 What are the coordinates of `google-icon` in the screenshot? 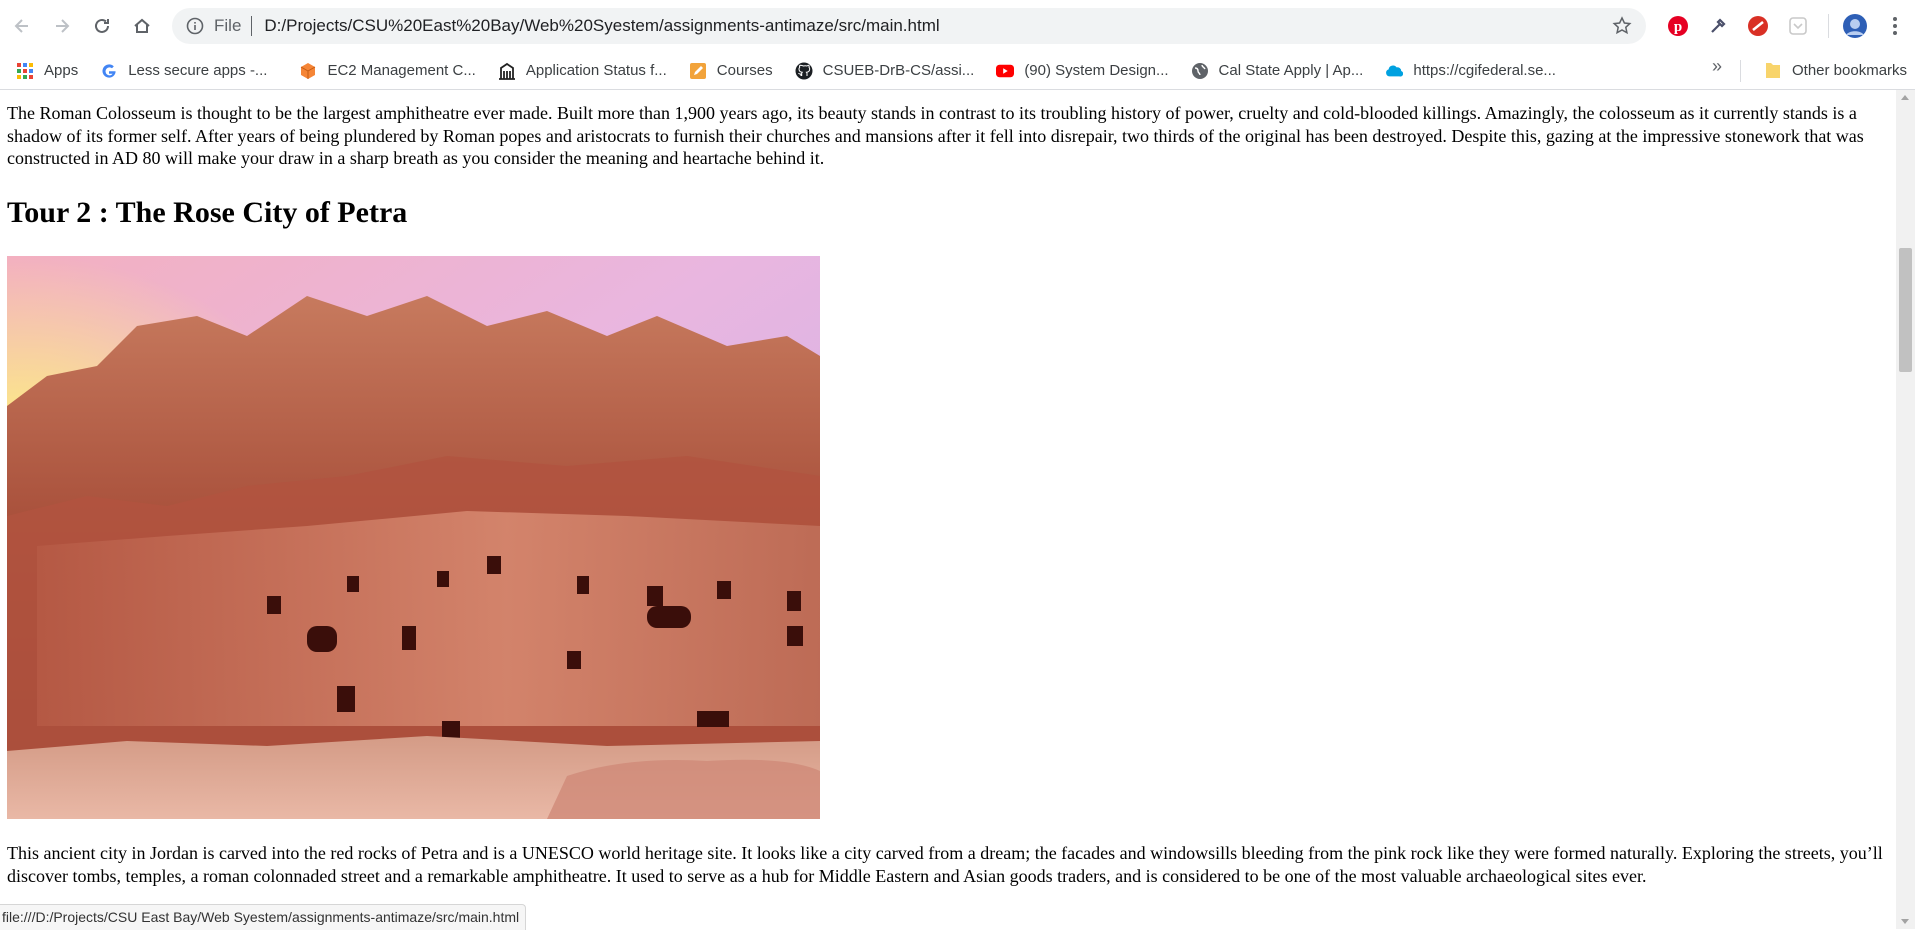 It's located at (109, 71).